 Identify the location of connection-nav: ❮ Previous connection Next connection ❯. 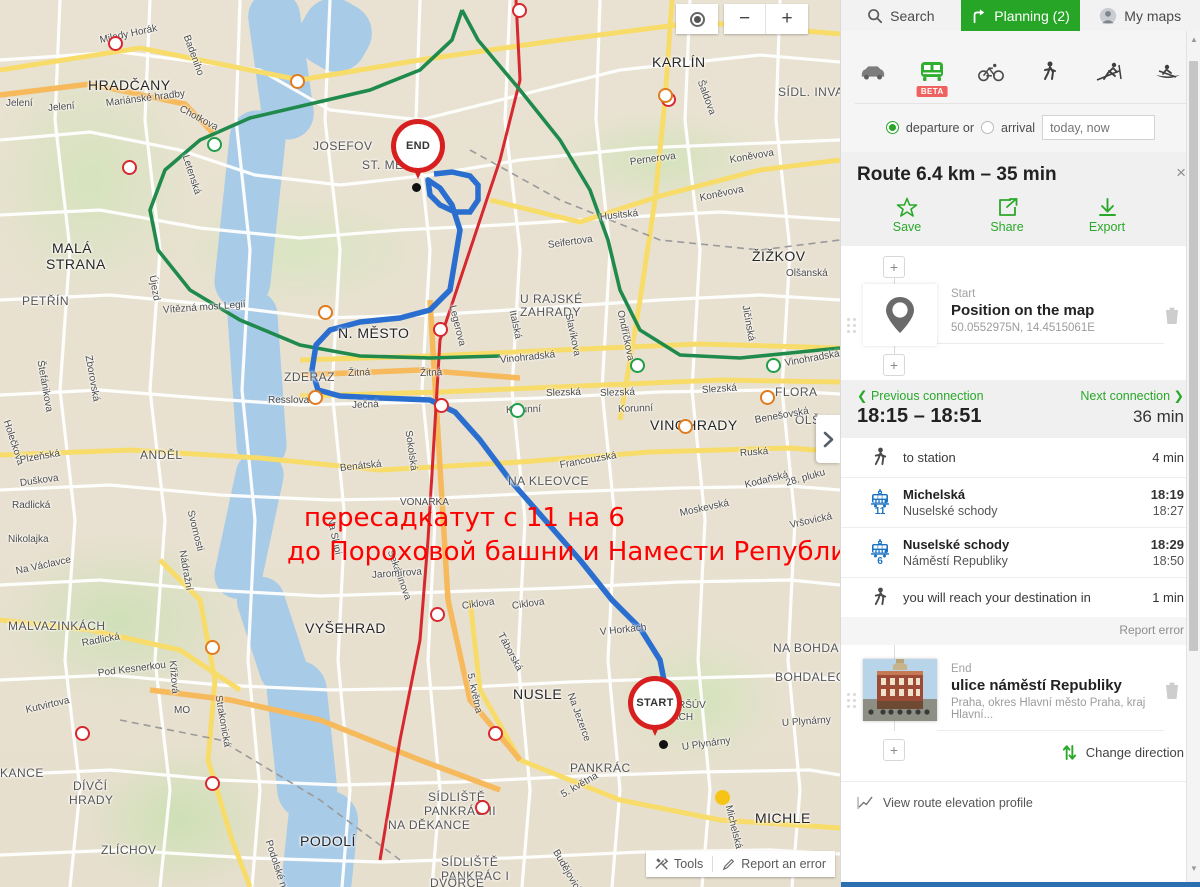
(1020, 391).